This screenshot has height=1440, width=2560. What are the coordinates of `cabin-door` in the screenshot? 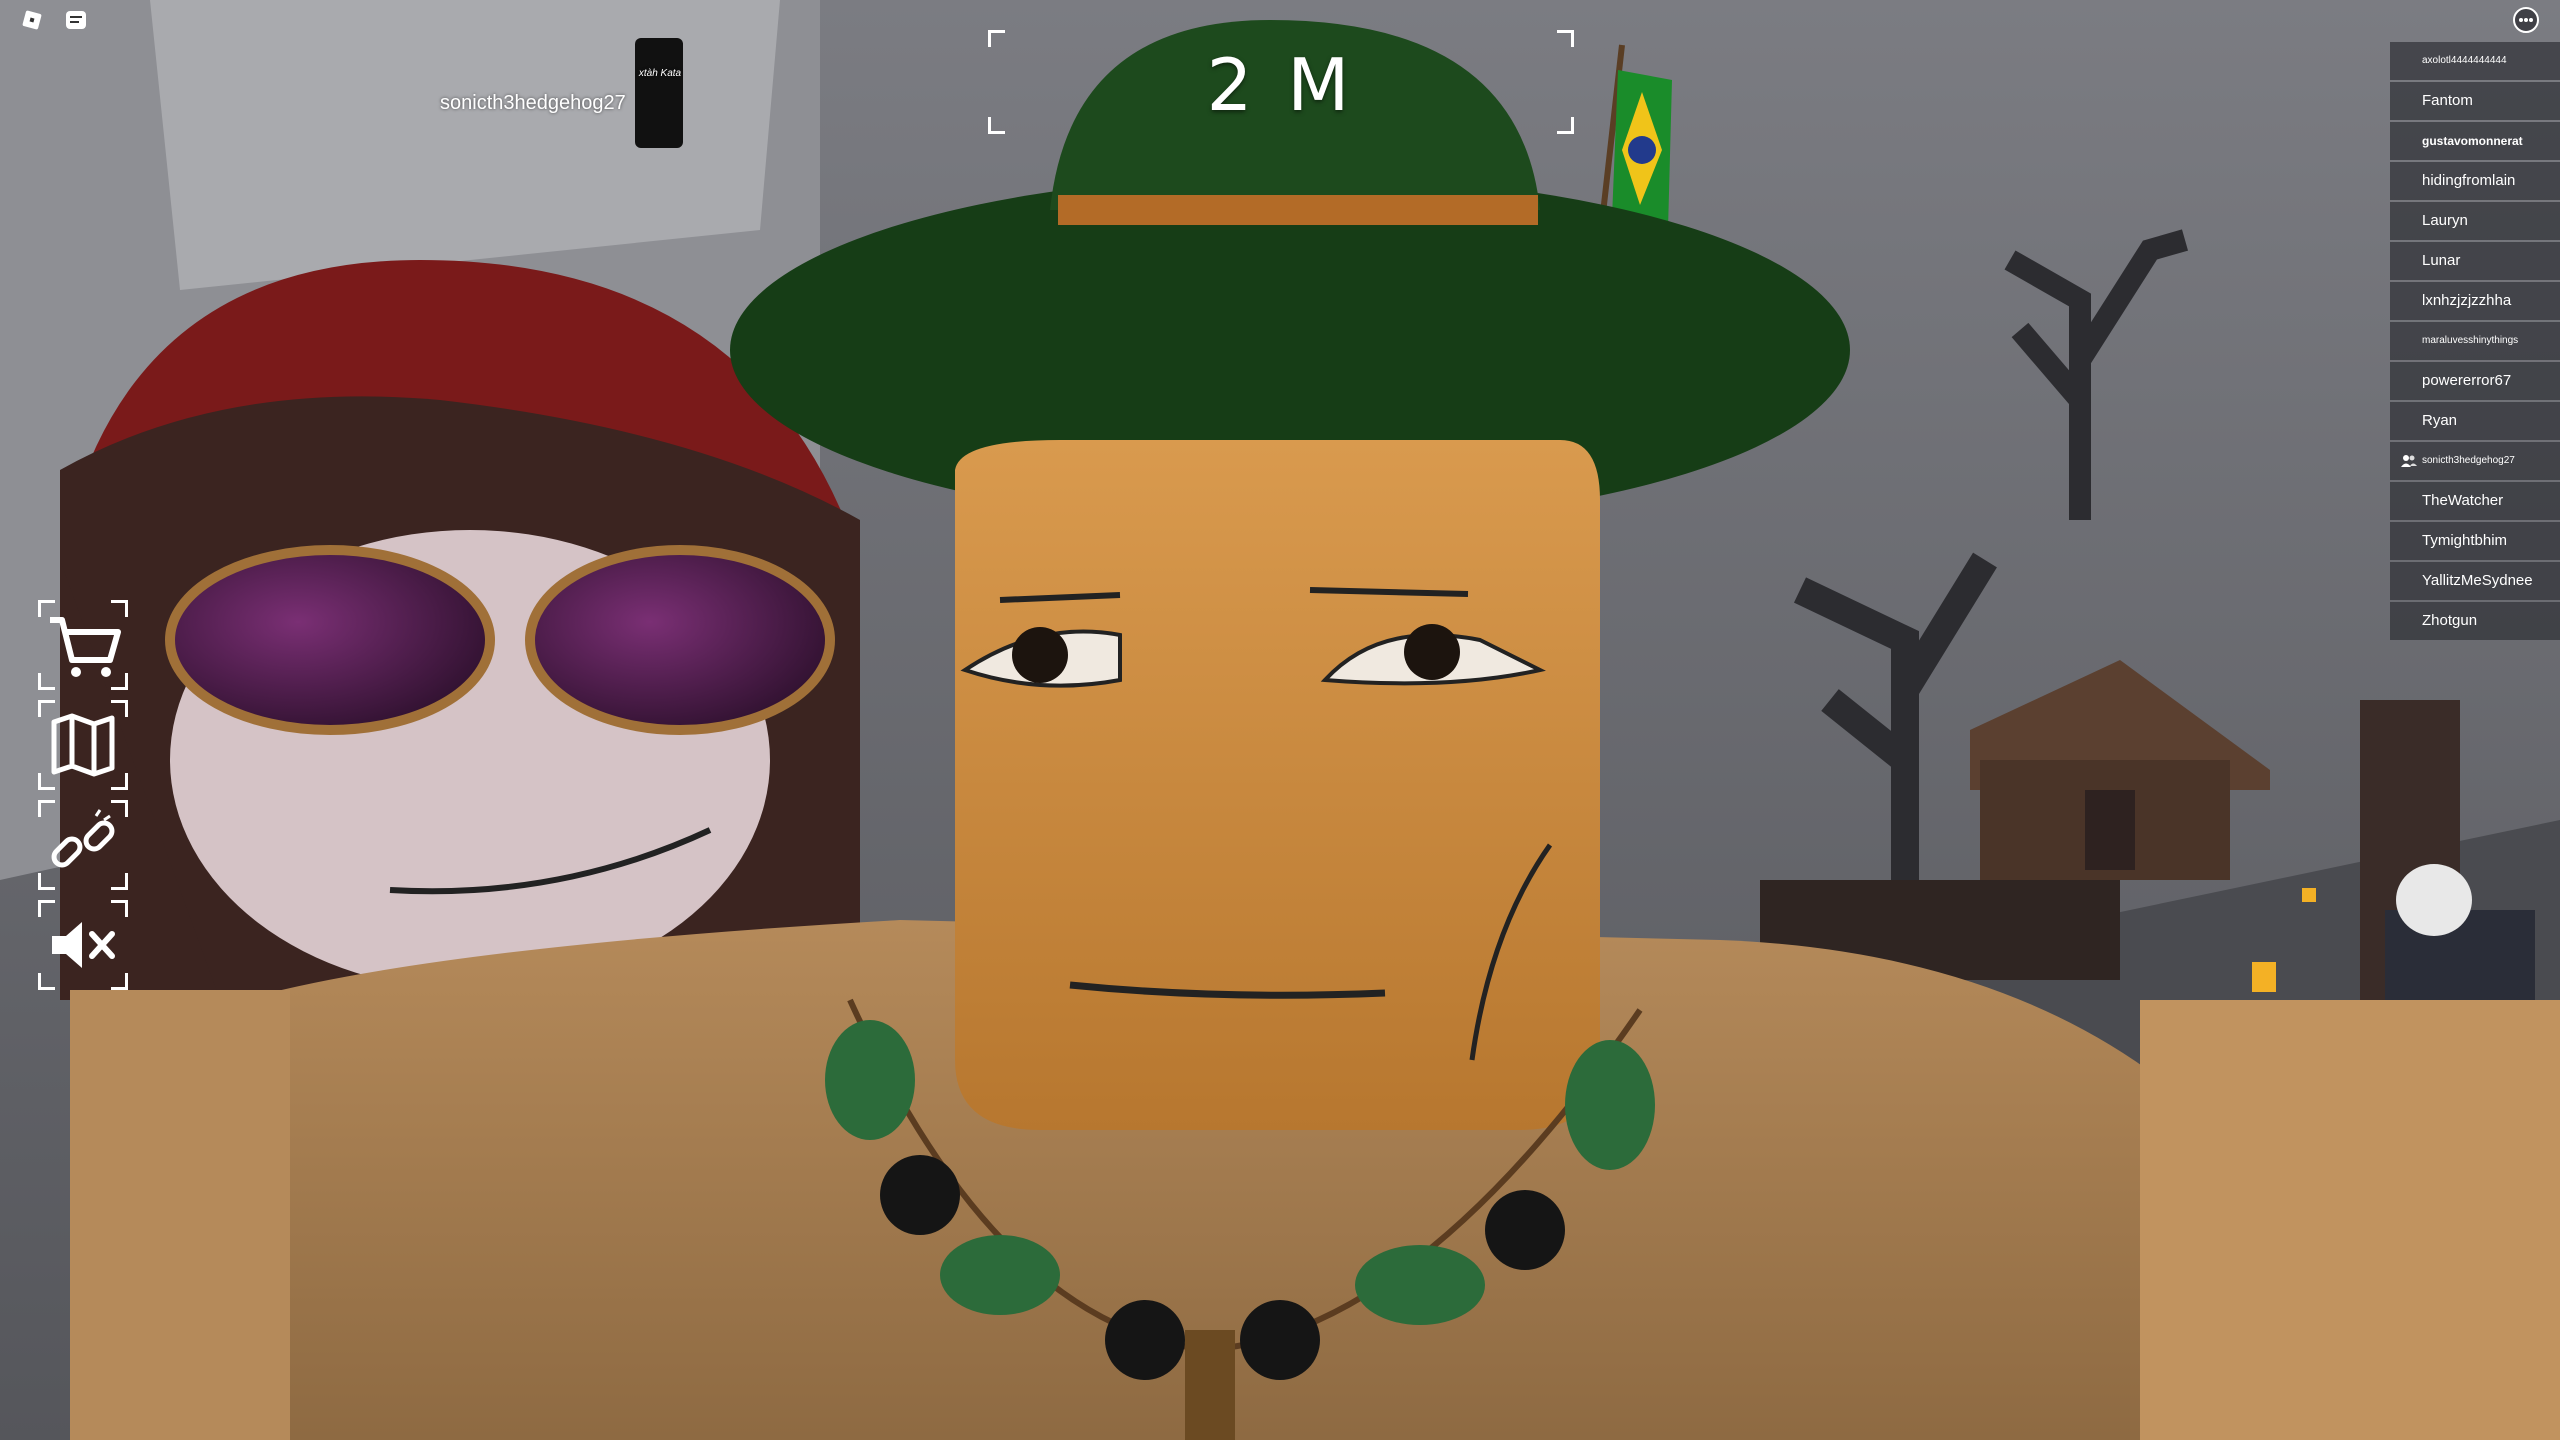 It's located at (2110, 830).